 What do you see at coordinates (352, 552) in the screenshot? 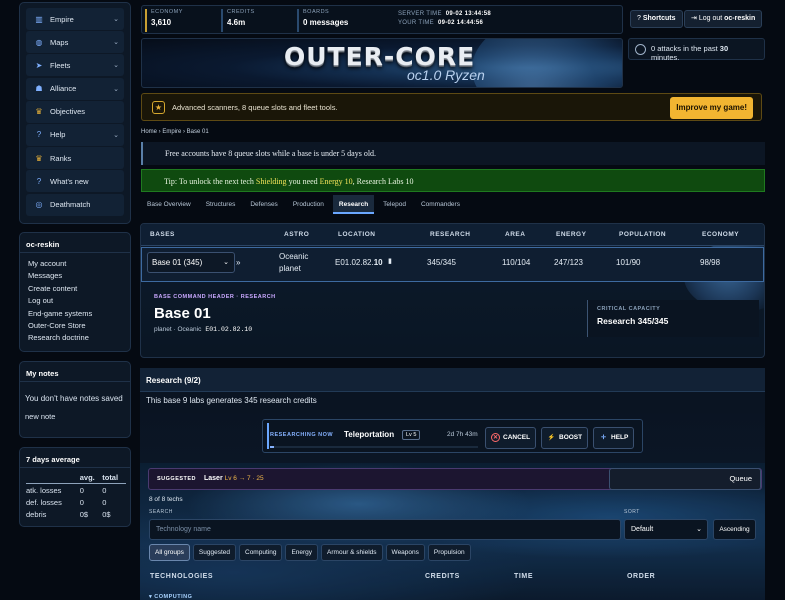
I see `filter-chip: Armour & shields` at bounding box center [352, 552].